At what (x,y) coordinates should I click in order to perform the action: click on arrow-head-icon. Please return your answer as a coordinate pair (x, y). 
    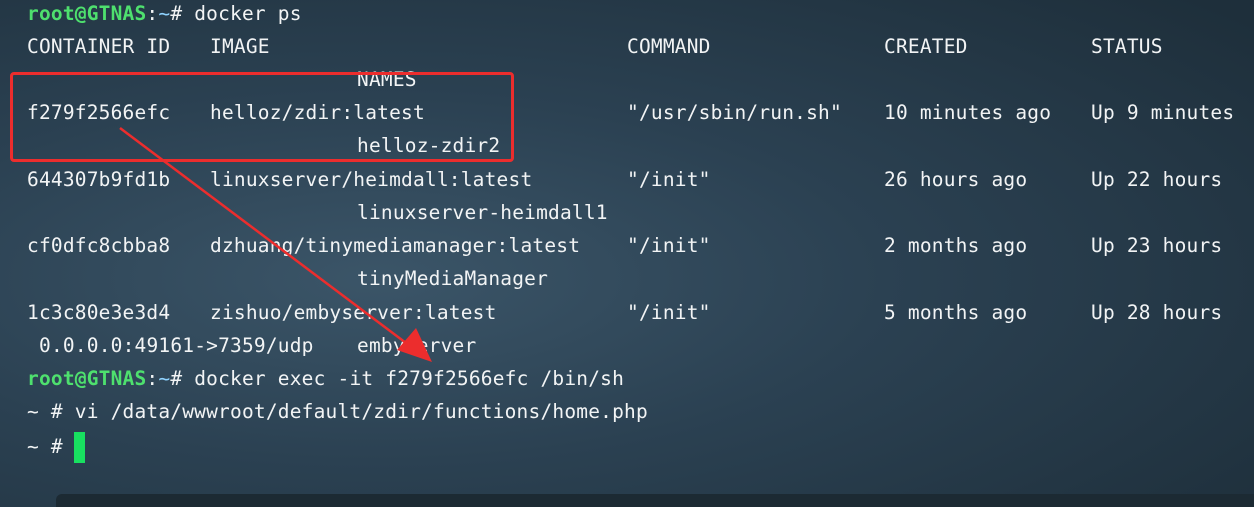
    Looking at the image, I should click on (414, 345).